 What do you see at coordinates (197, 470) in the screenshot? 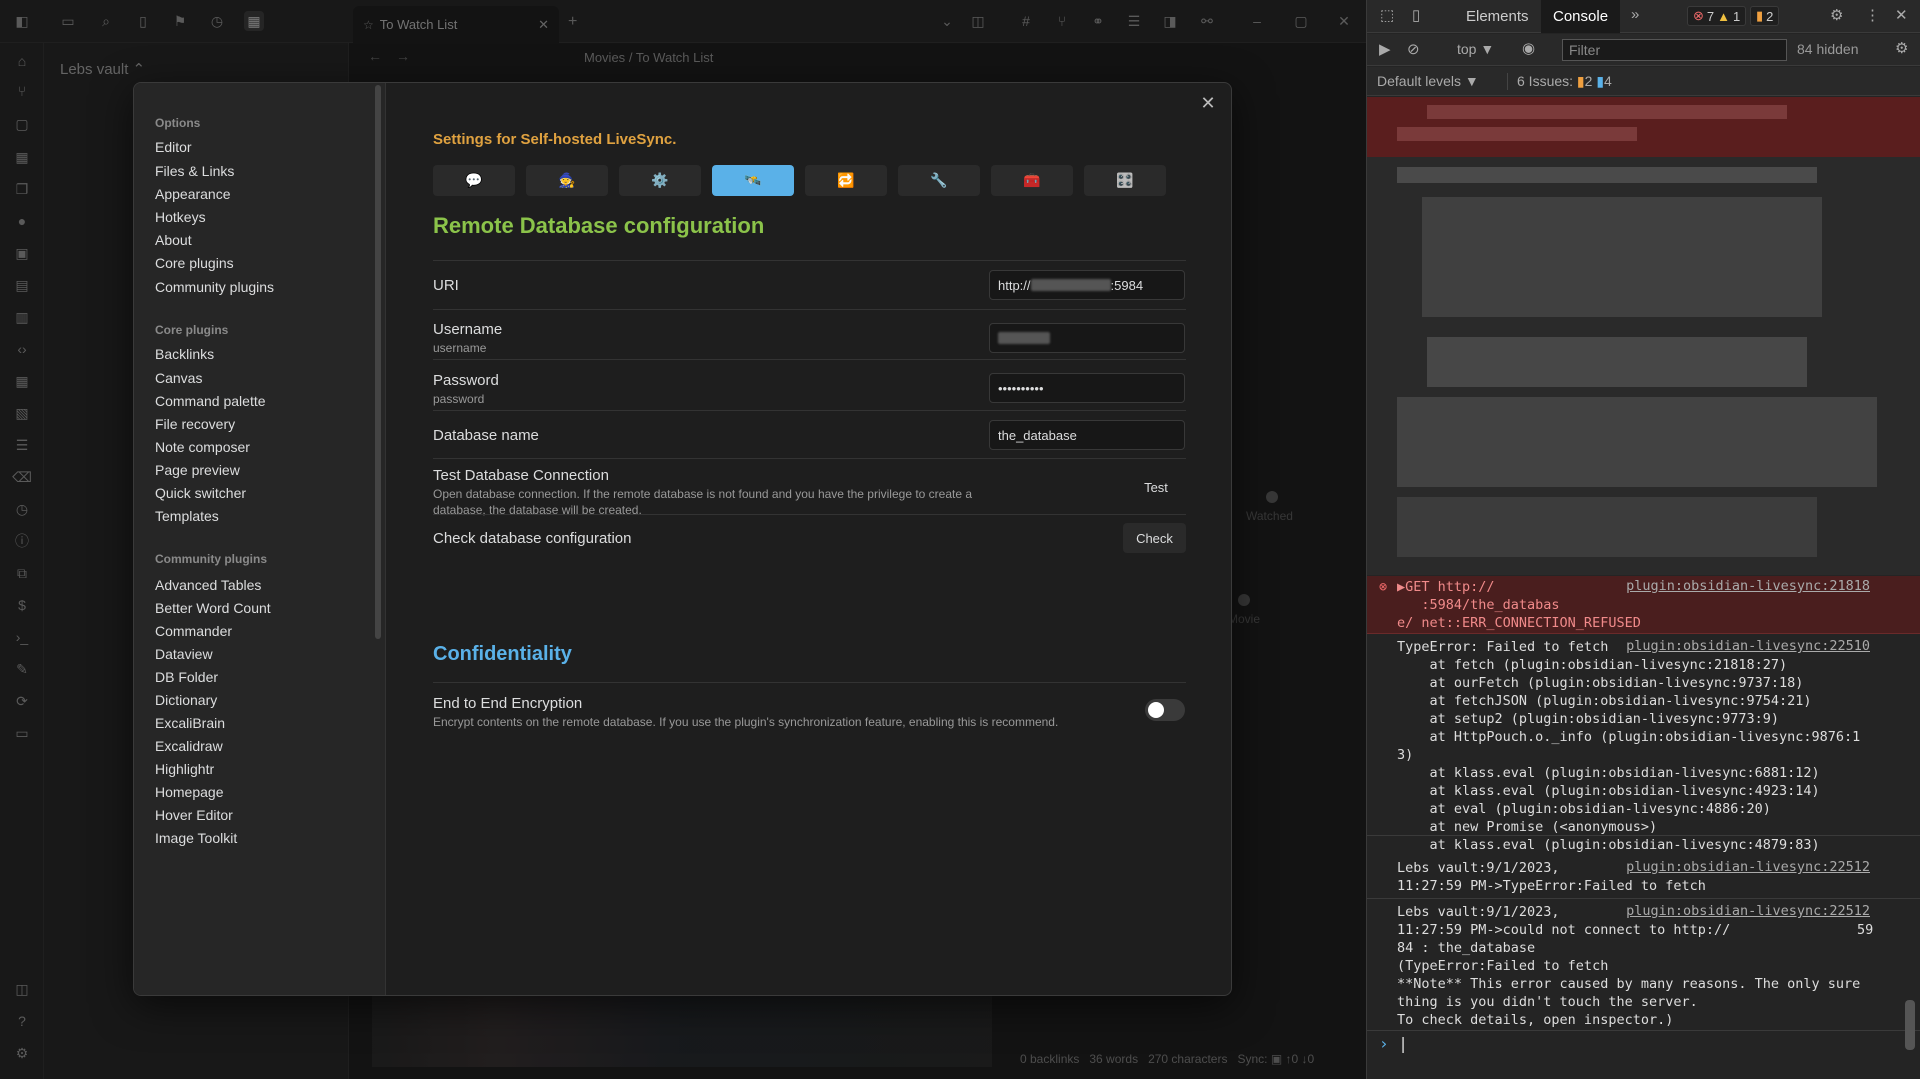
I see `nav-item-page-preview: Page preview` at bounding box center [197, 470].